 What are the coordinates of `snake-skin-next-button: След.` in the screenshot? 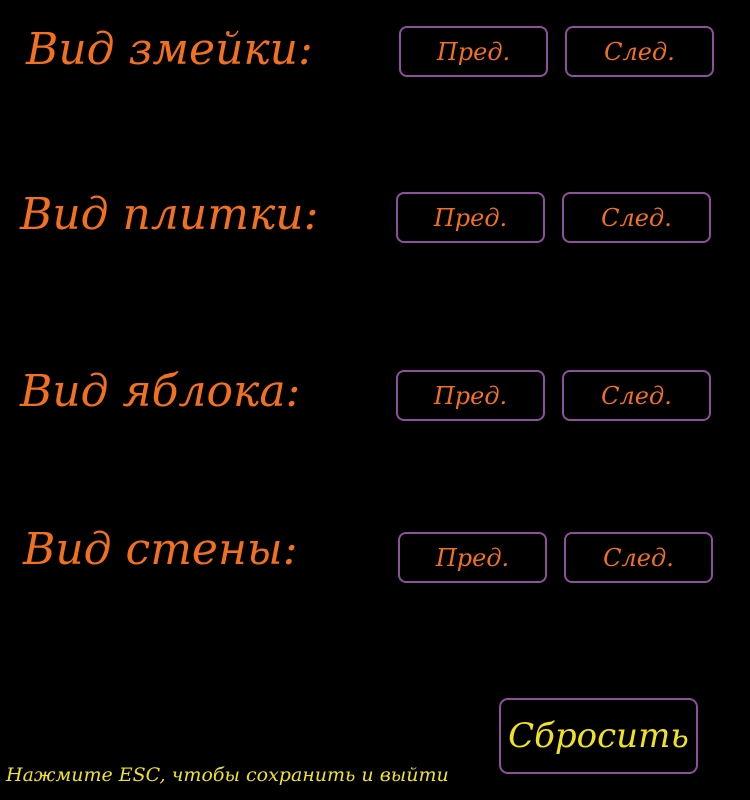 It's located at (639, 51).